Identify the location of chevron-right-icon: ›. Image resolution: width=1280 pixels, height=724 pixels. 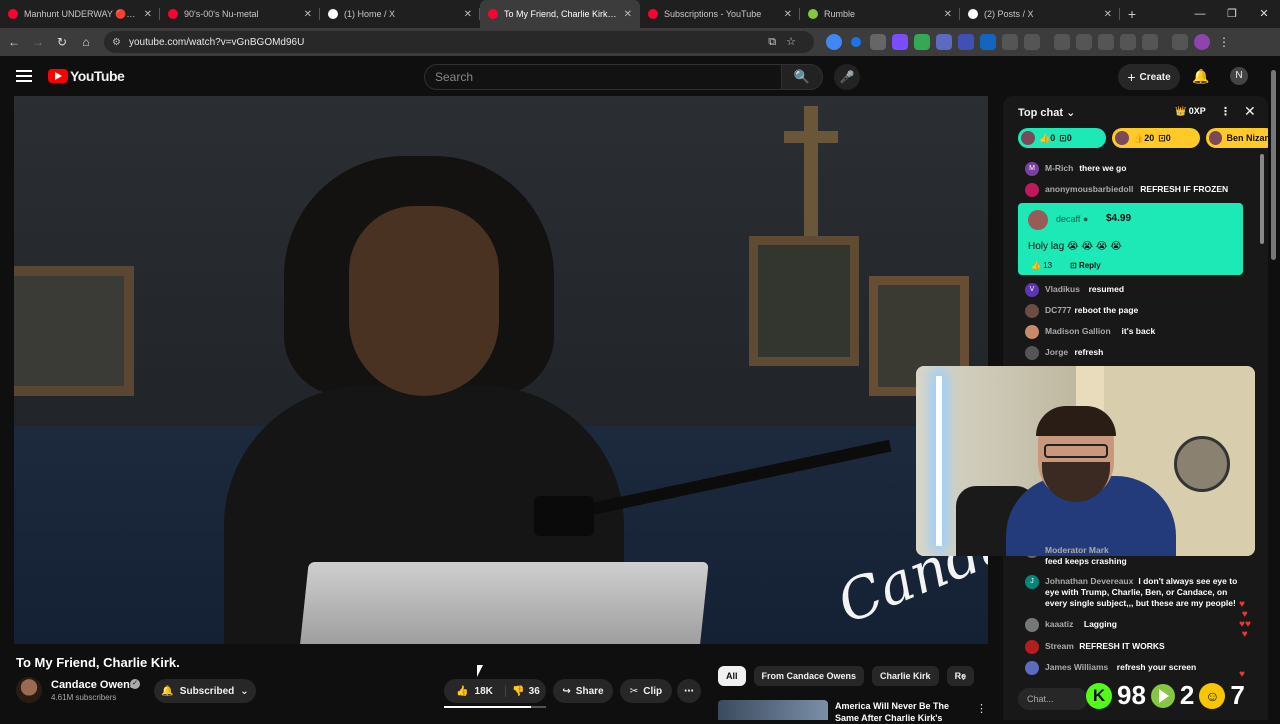
(964, 677).